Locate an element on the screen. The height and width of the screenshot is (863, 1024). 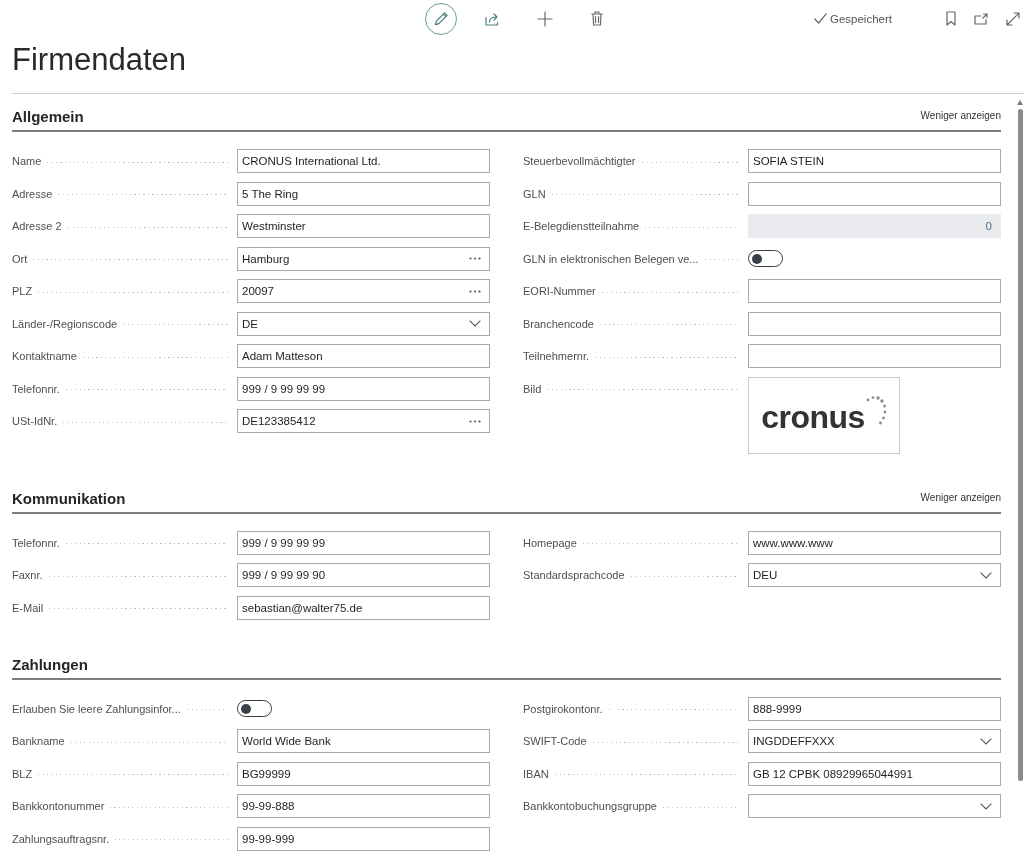
field-label: Länder-/Regionscode is located at coordinates (65, 323).